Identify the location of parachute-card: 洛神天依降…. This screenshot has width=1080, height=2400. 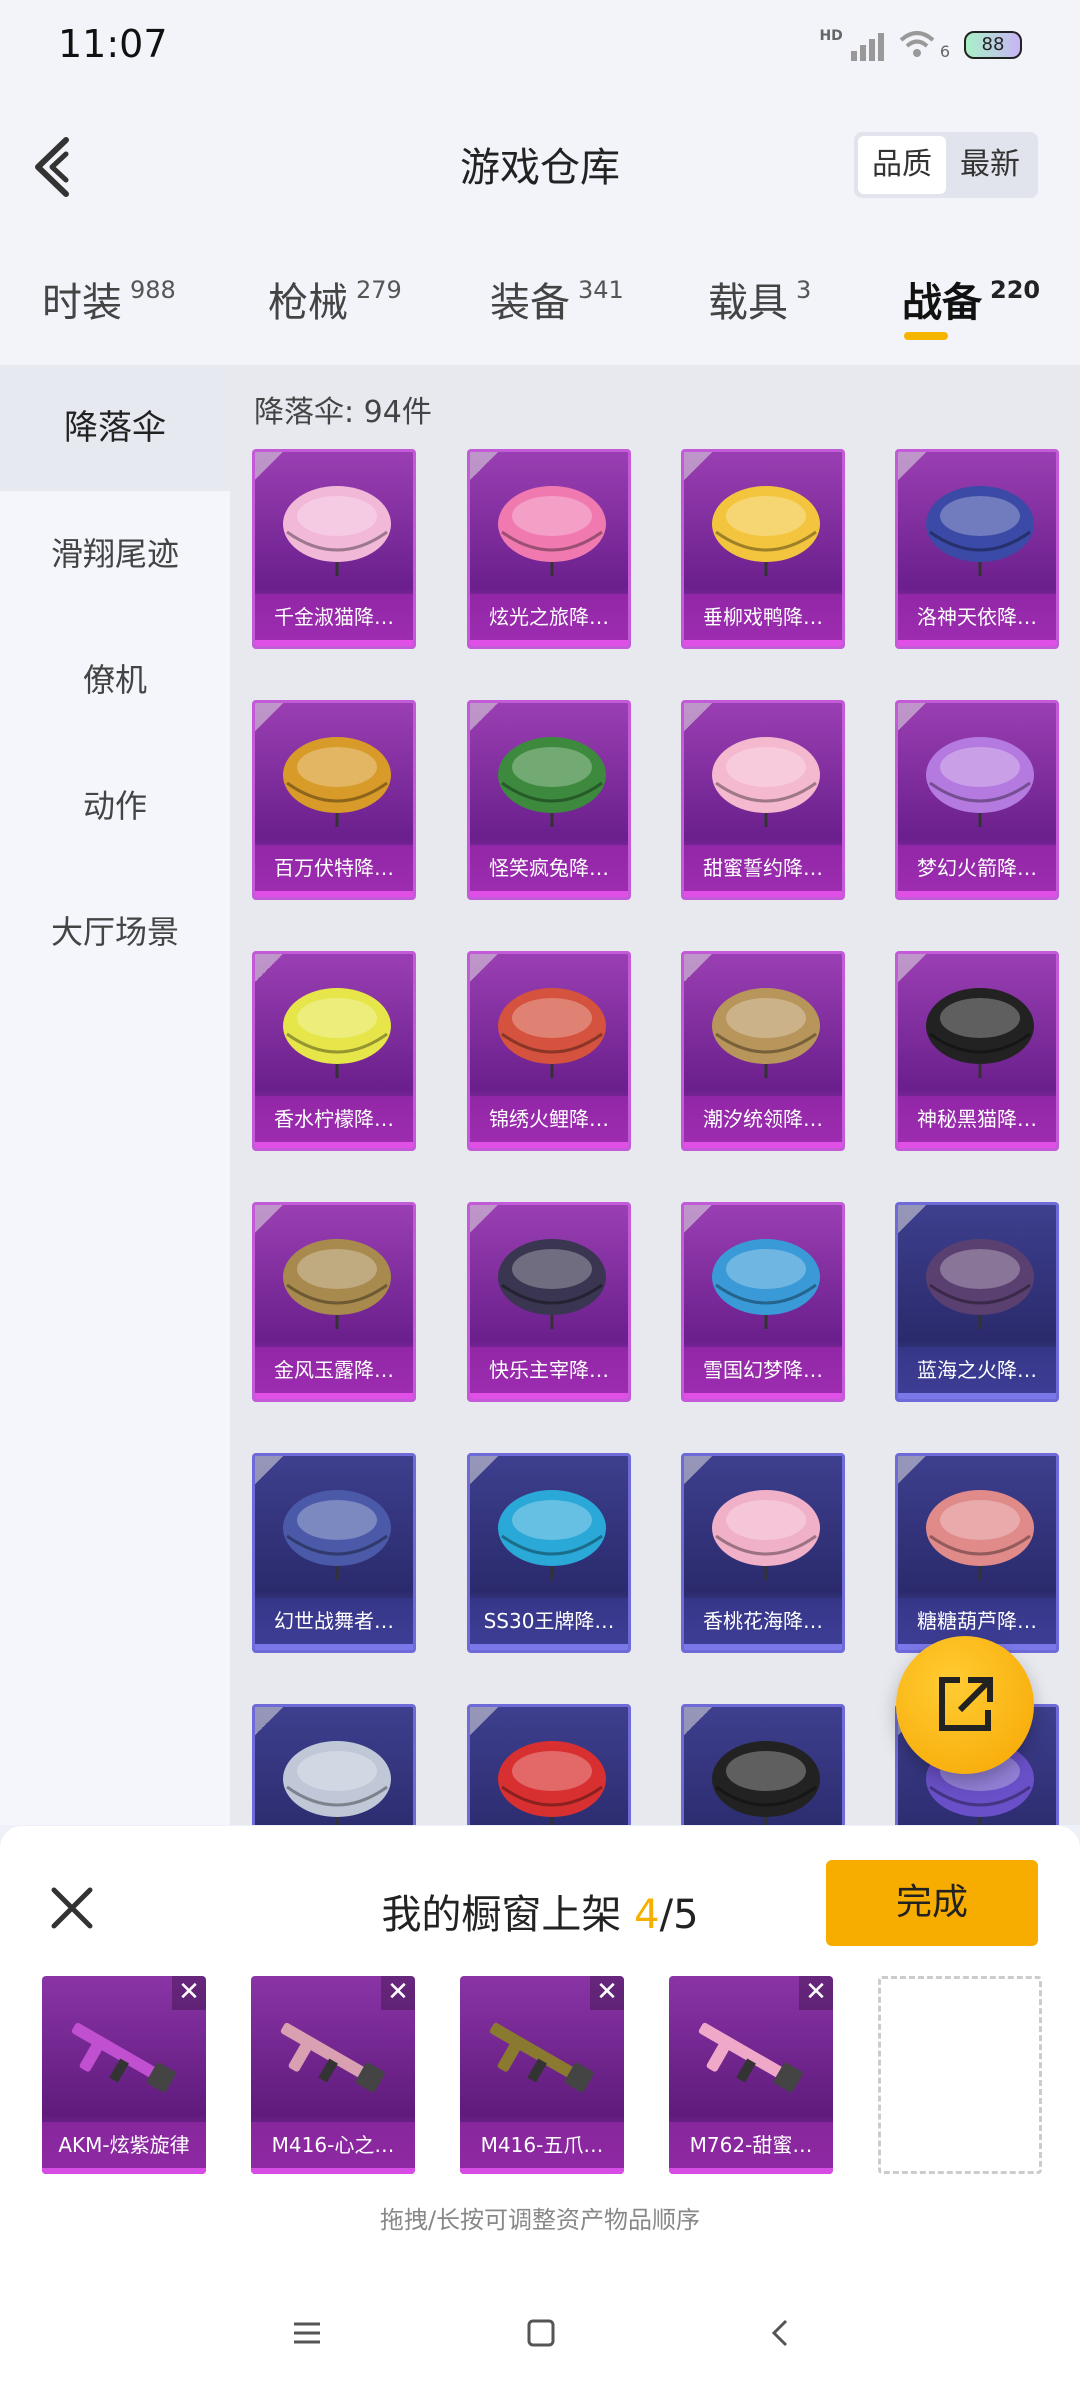
(977, 549).